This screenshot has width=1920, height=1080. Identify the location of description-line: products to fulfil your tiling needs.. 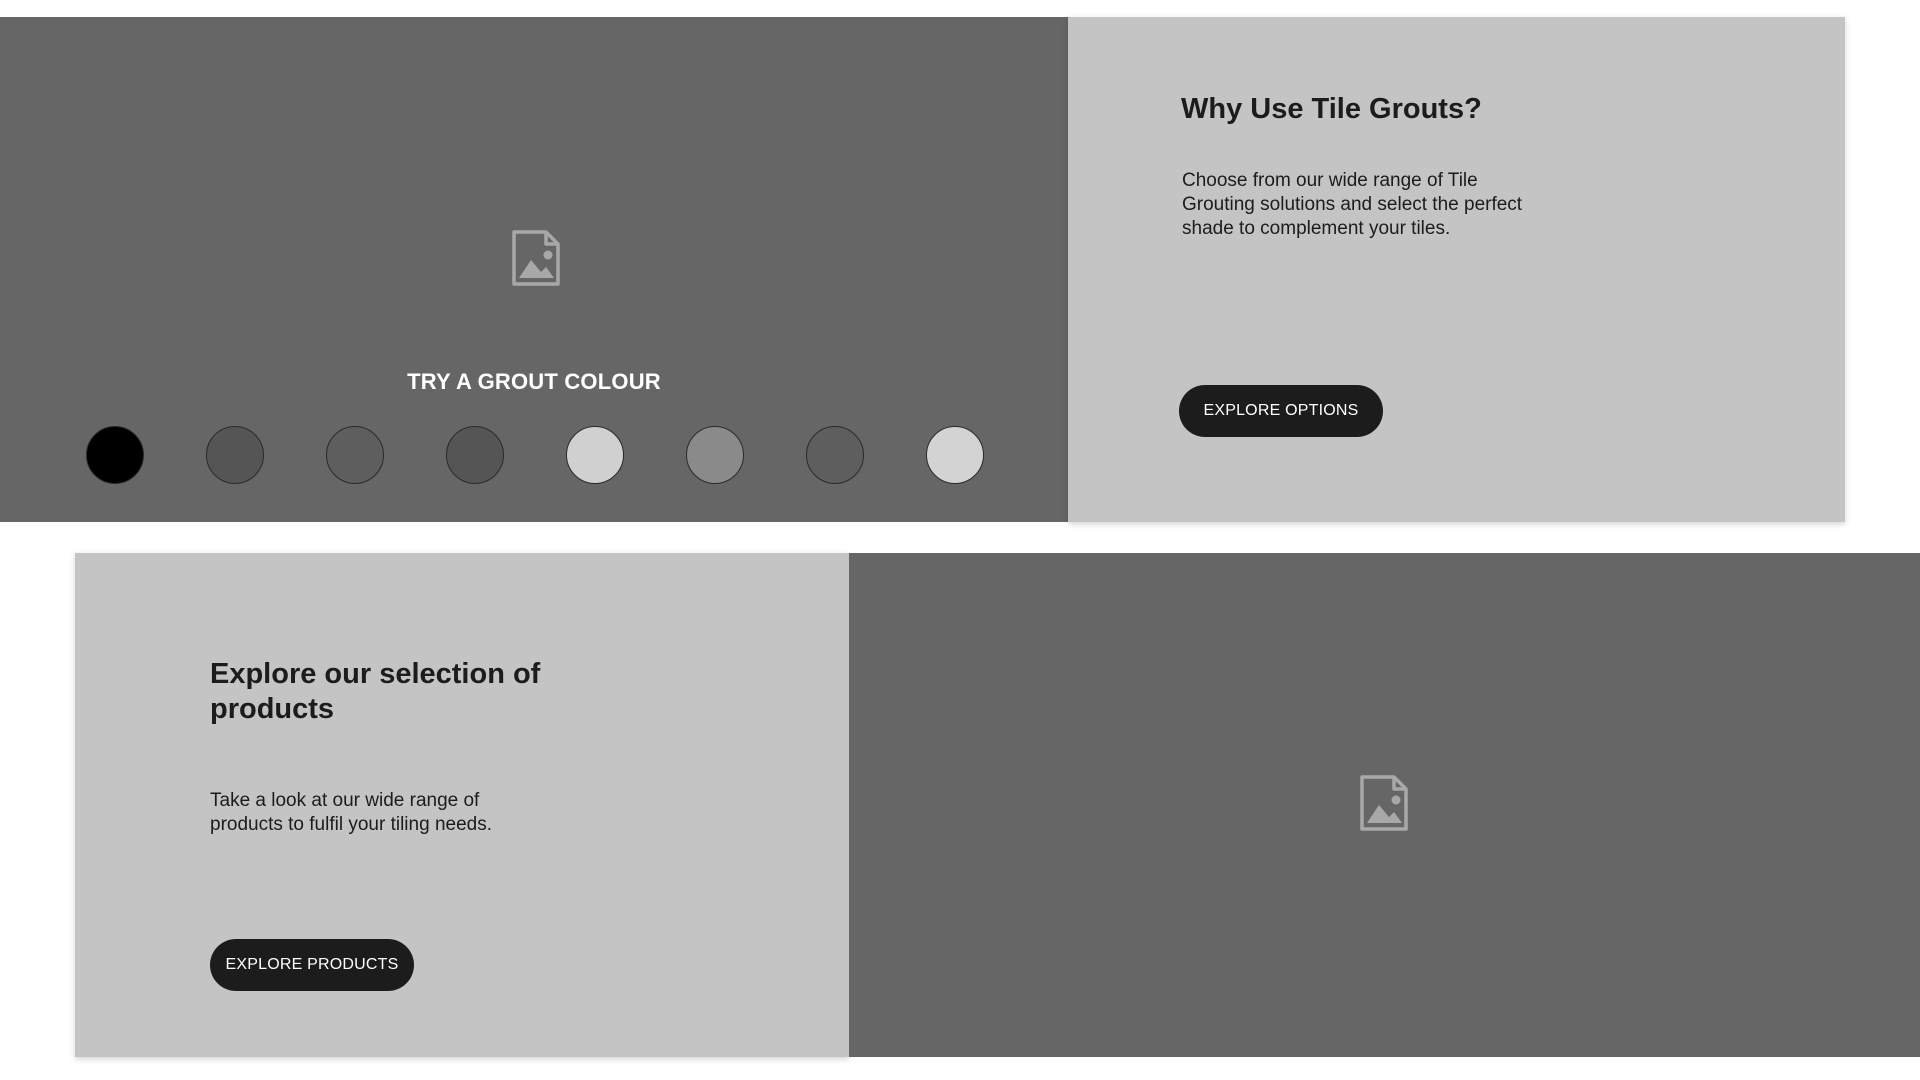
(351, 824).